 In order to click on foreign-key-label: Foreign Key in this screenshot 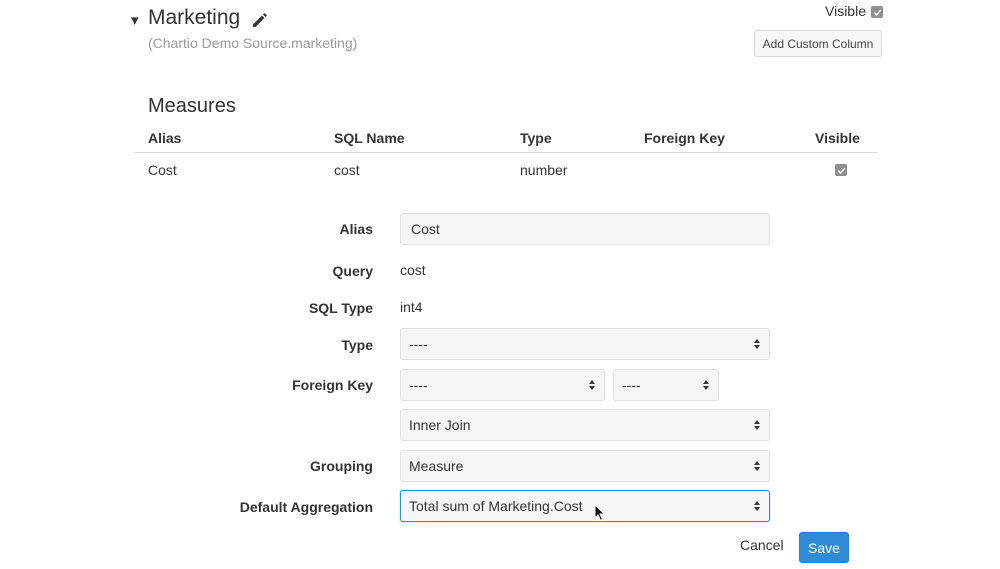, I will do `click(332, 385)`.